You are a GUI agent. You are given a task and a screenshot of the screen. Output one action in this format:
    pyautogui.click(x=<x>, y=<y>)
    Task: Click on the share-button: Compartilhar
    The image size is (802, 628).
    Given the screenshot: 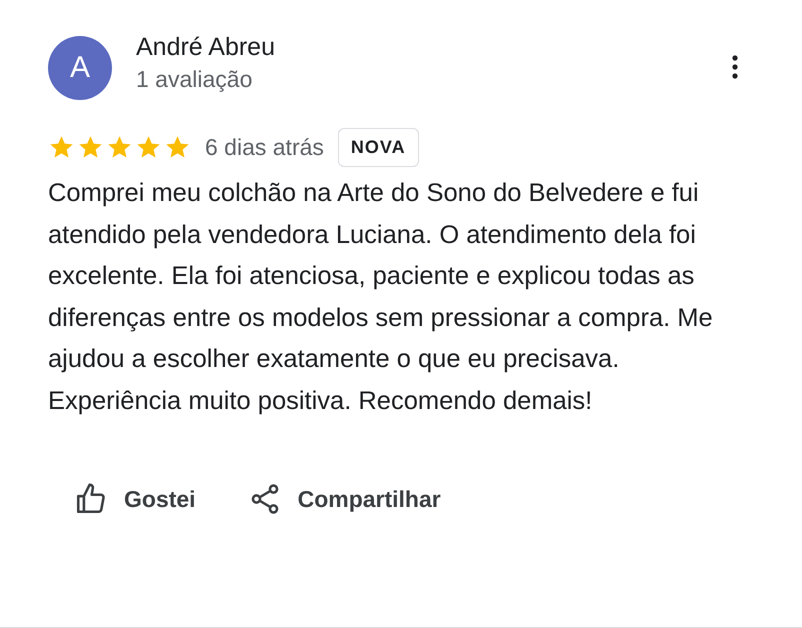 What is the action you would take?
    pyautogui.click(x=344, y=499)
    